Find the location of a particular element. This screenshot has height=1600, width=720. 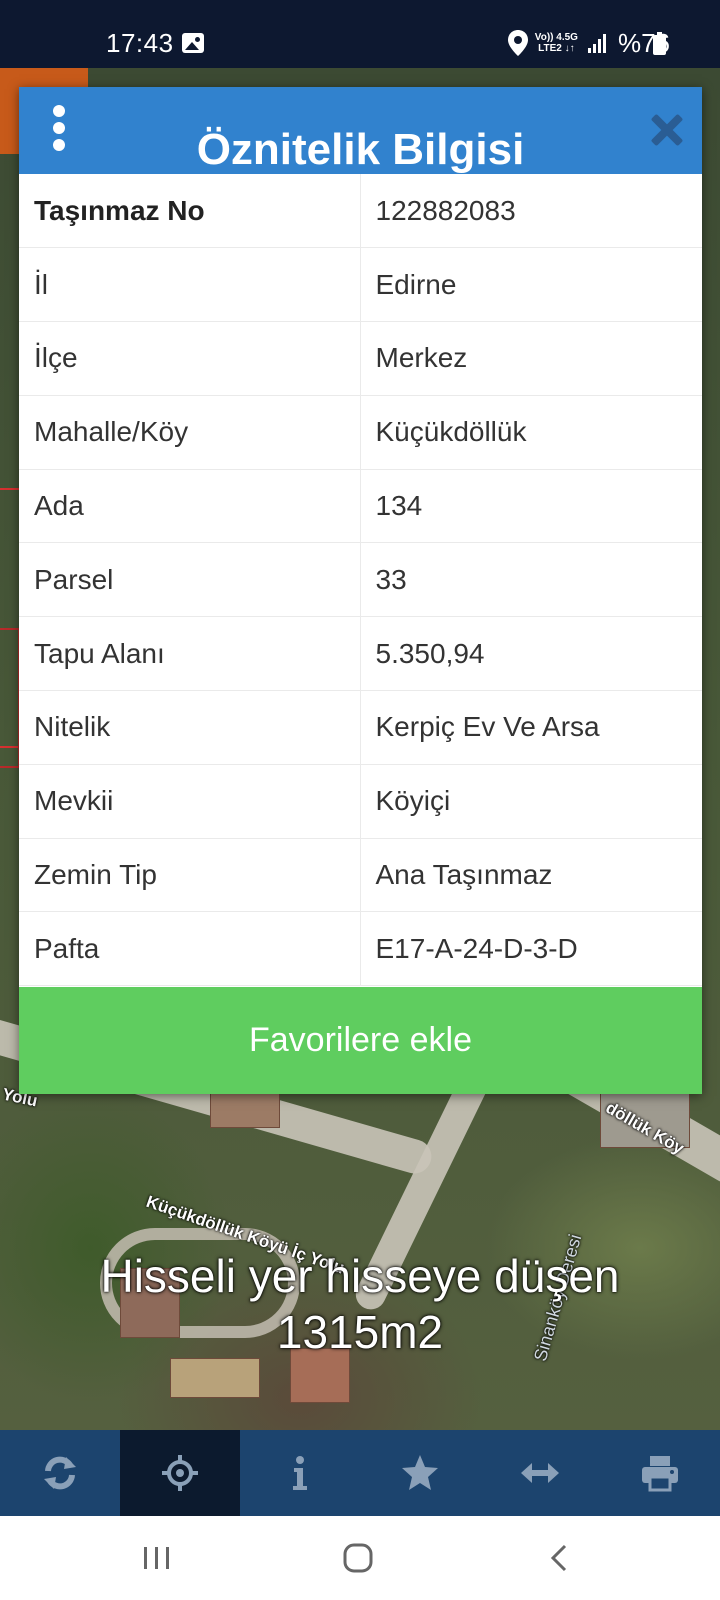

system-navigation-bar is located at coordinates (360, 1558).